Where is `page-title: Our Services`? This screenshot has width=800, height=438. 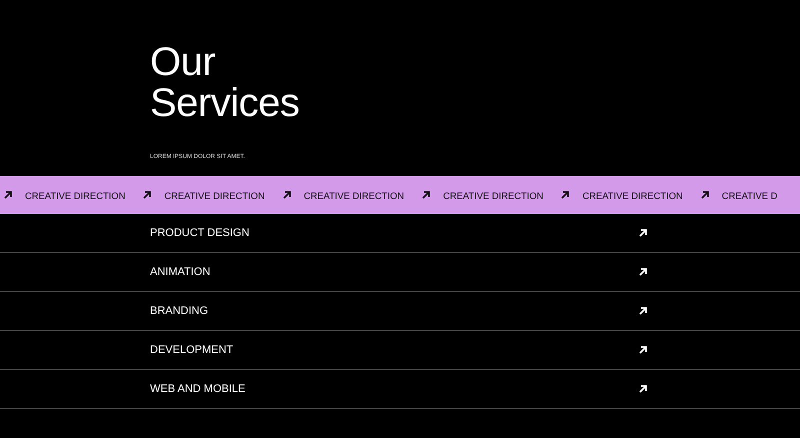
page-title: Our Services is located at coordinates (225, 83).